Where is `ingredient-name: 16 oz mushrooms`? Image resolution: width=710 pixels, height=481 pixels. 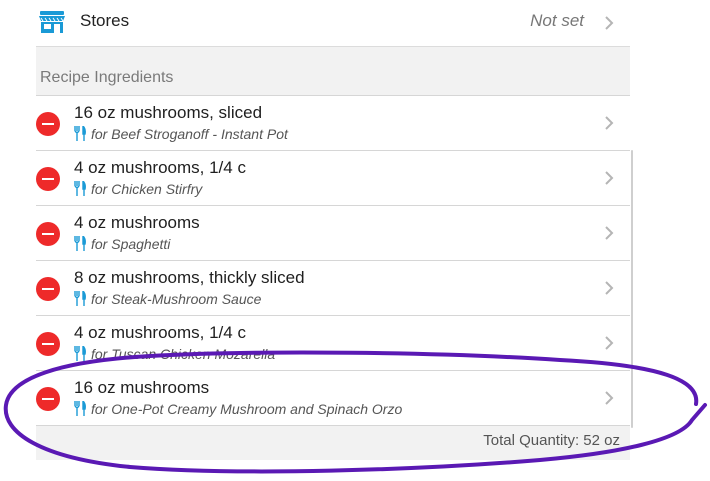
ingredient-name: 16 oz mushrooms is located at coordinates (142, 387).